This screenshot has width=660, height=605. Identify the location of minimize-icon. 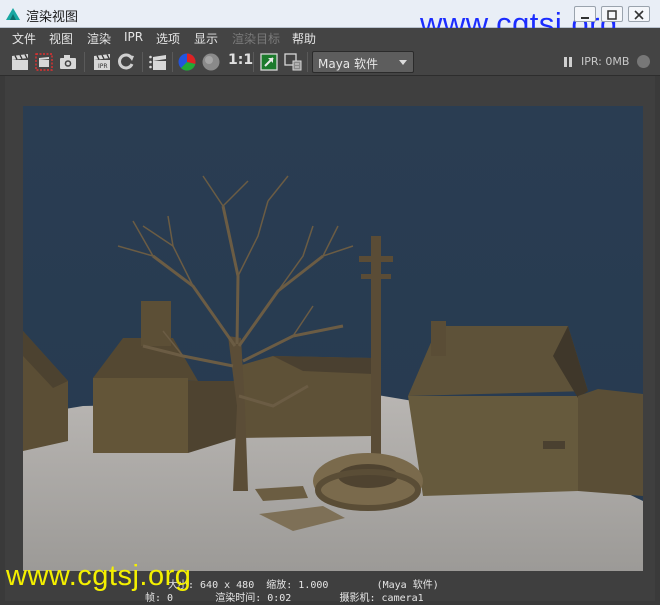
(585, 18).